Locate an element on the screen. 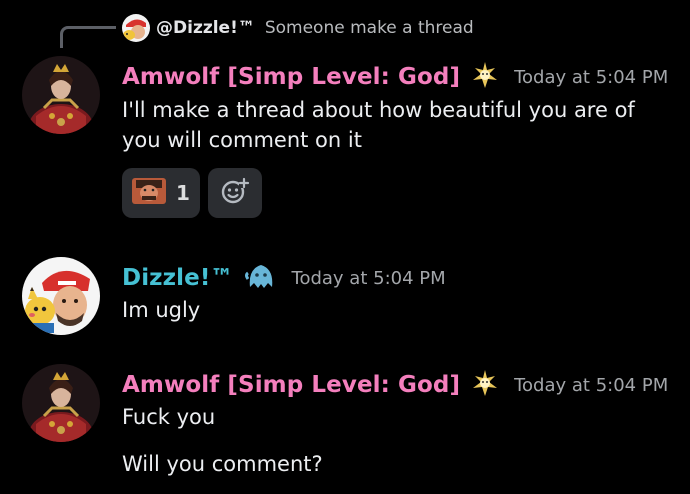 The height and width of the screenshot is (494, 690). reply-author: @Dizzle!™ is located at coordinates (205, 28).